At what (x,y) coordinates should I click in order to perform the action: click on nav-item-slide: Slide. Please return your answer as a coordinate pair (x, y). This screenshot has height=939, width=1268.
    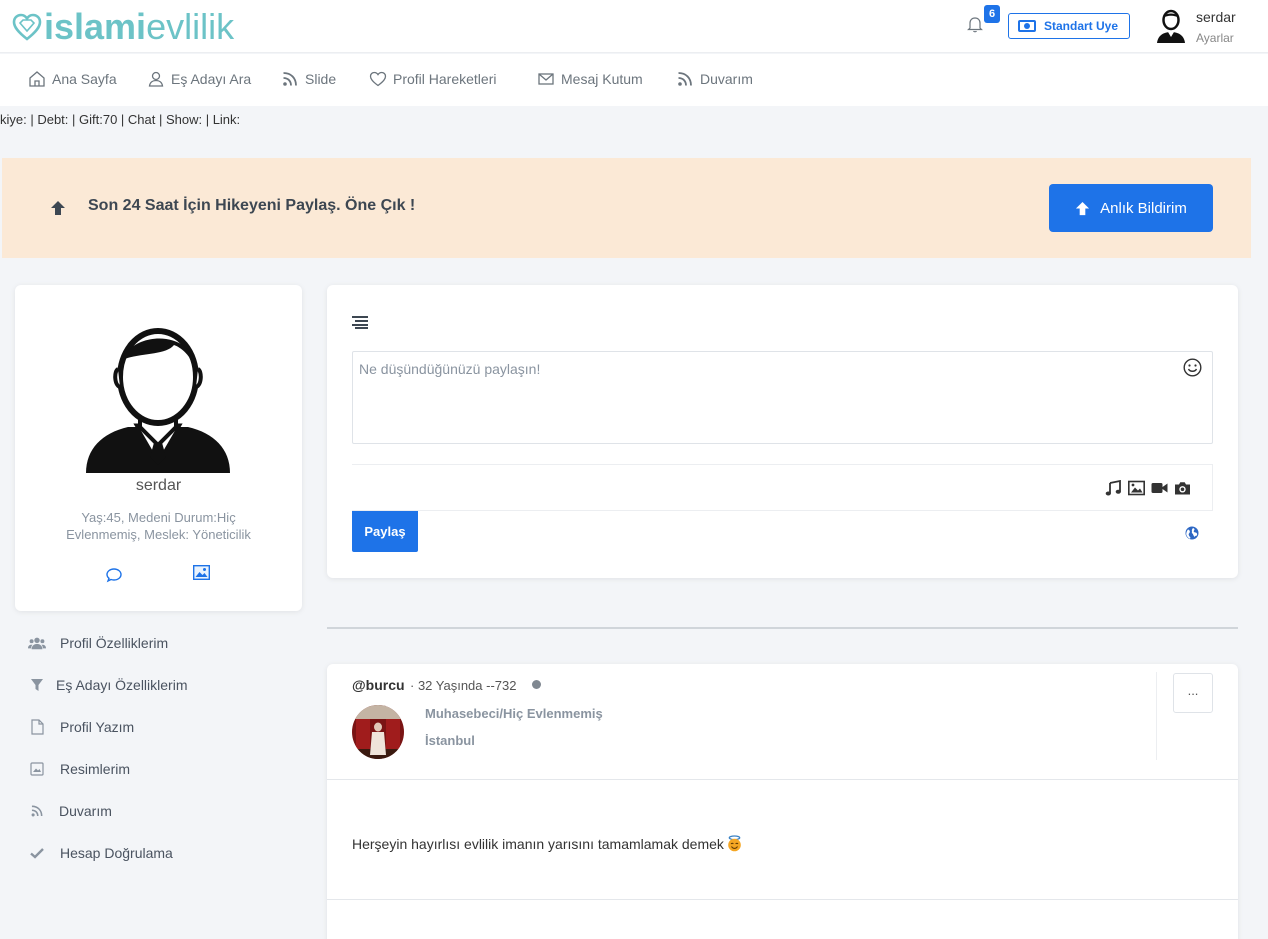
    Looking at the image, I should click on (308, 79).